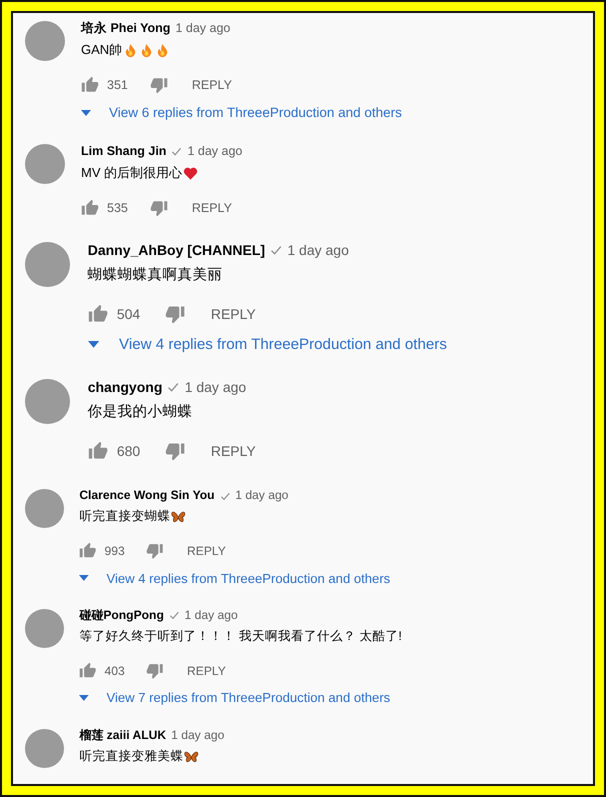 Image resolution: width=606 pixels, height=797 pixels. Describe the element at coordinates (122, 735) in the screenshot. I see `comment-author: 榴莲 zaiii ALUK` at that location.